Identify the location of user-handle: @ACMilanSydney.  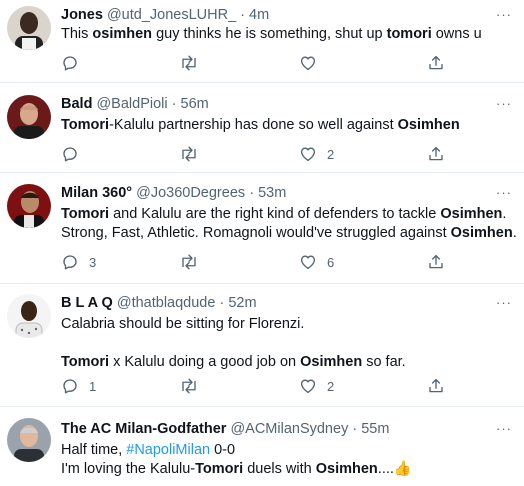
(289, 429).